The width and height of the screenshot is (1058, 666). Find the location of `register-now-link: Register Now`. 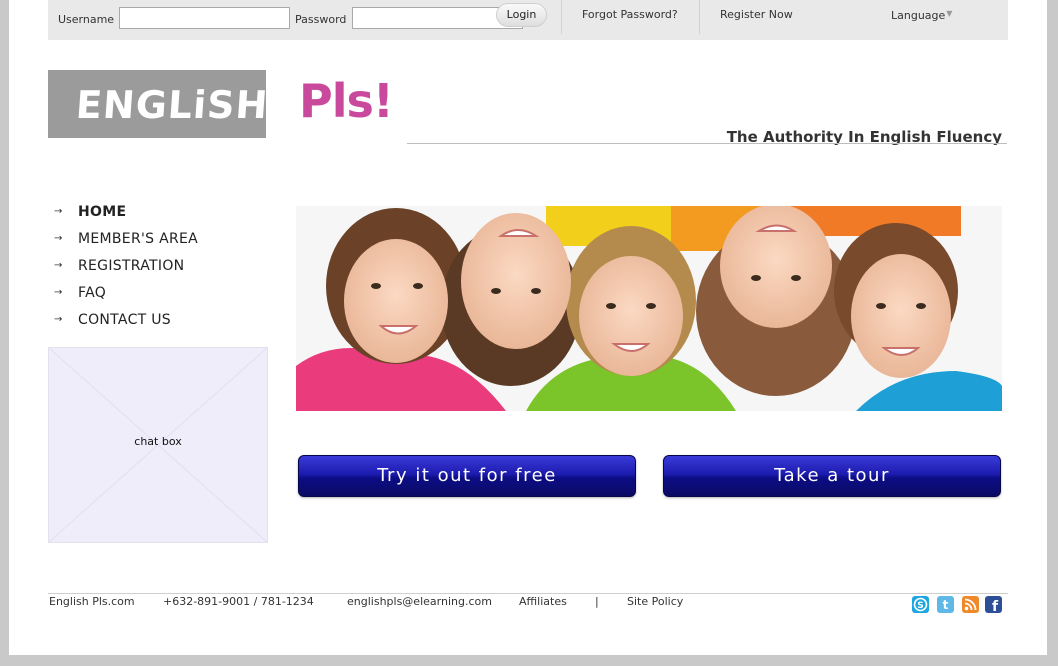

register-now-link: Register Now is located at coordinates (756, 14).